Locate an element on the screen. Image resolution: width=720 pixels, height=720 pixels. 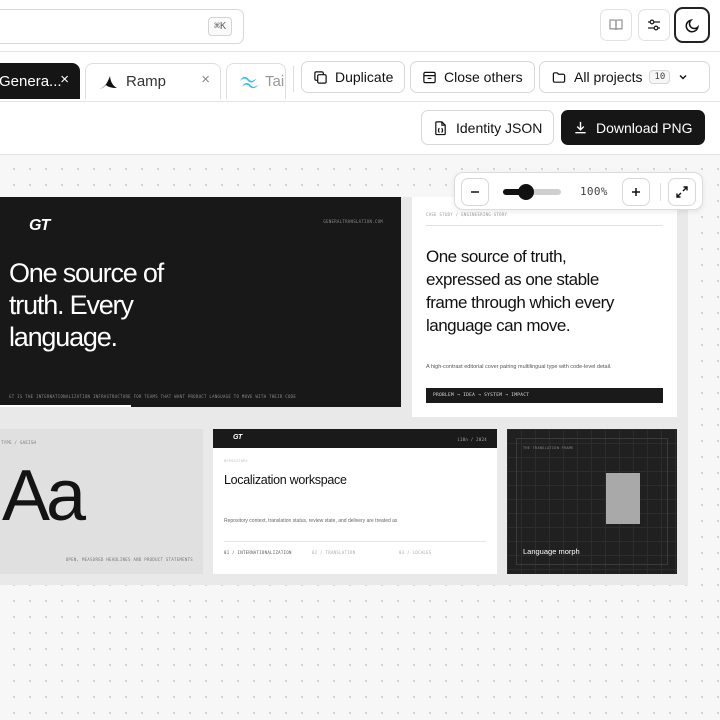
case-study-rule is located at coordinates (544, 225).